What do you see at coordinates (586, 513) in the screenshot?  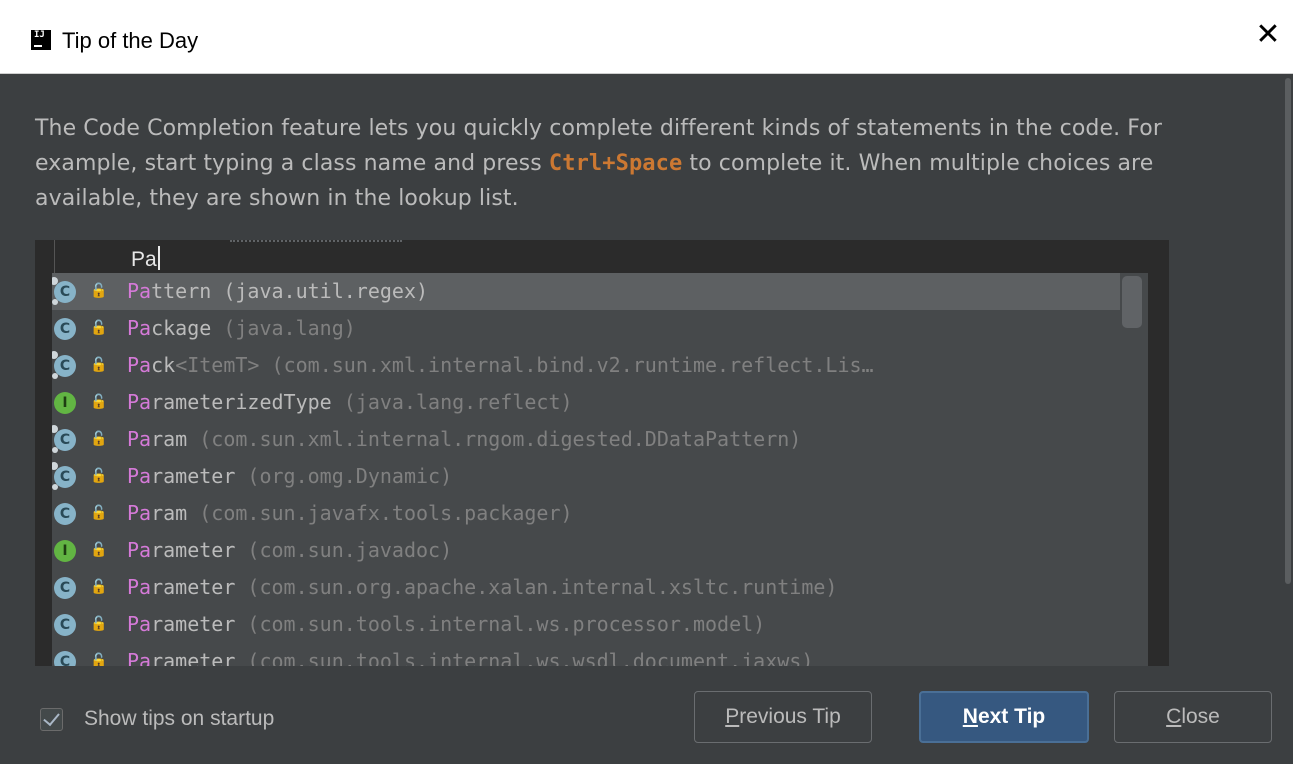 I see `lookup-item: C 🔓 Param (com.sun.javafx.tools.packager)` at bounding box center [586, 513].